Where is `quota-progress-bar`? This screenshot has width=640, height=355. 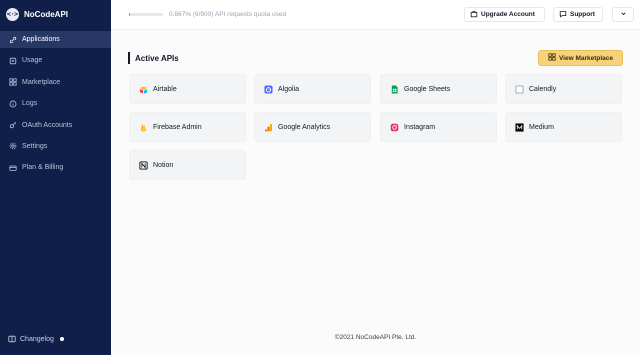 quota-progress-bar is located at coordinates (146, 14).